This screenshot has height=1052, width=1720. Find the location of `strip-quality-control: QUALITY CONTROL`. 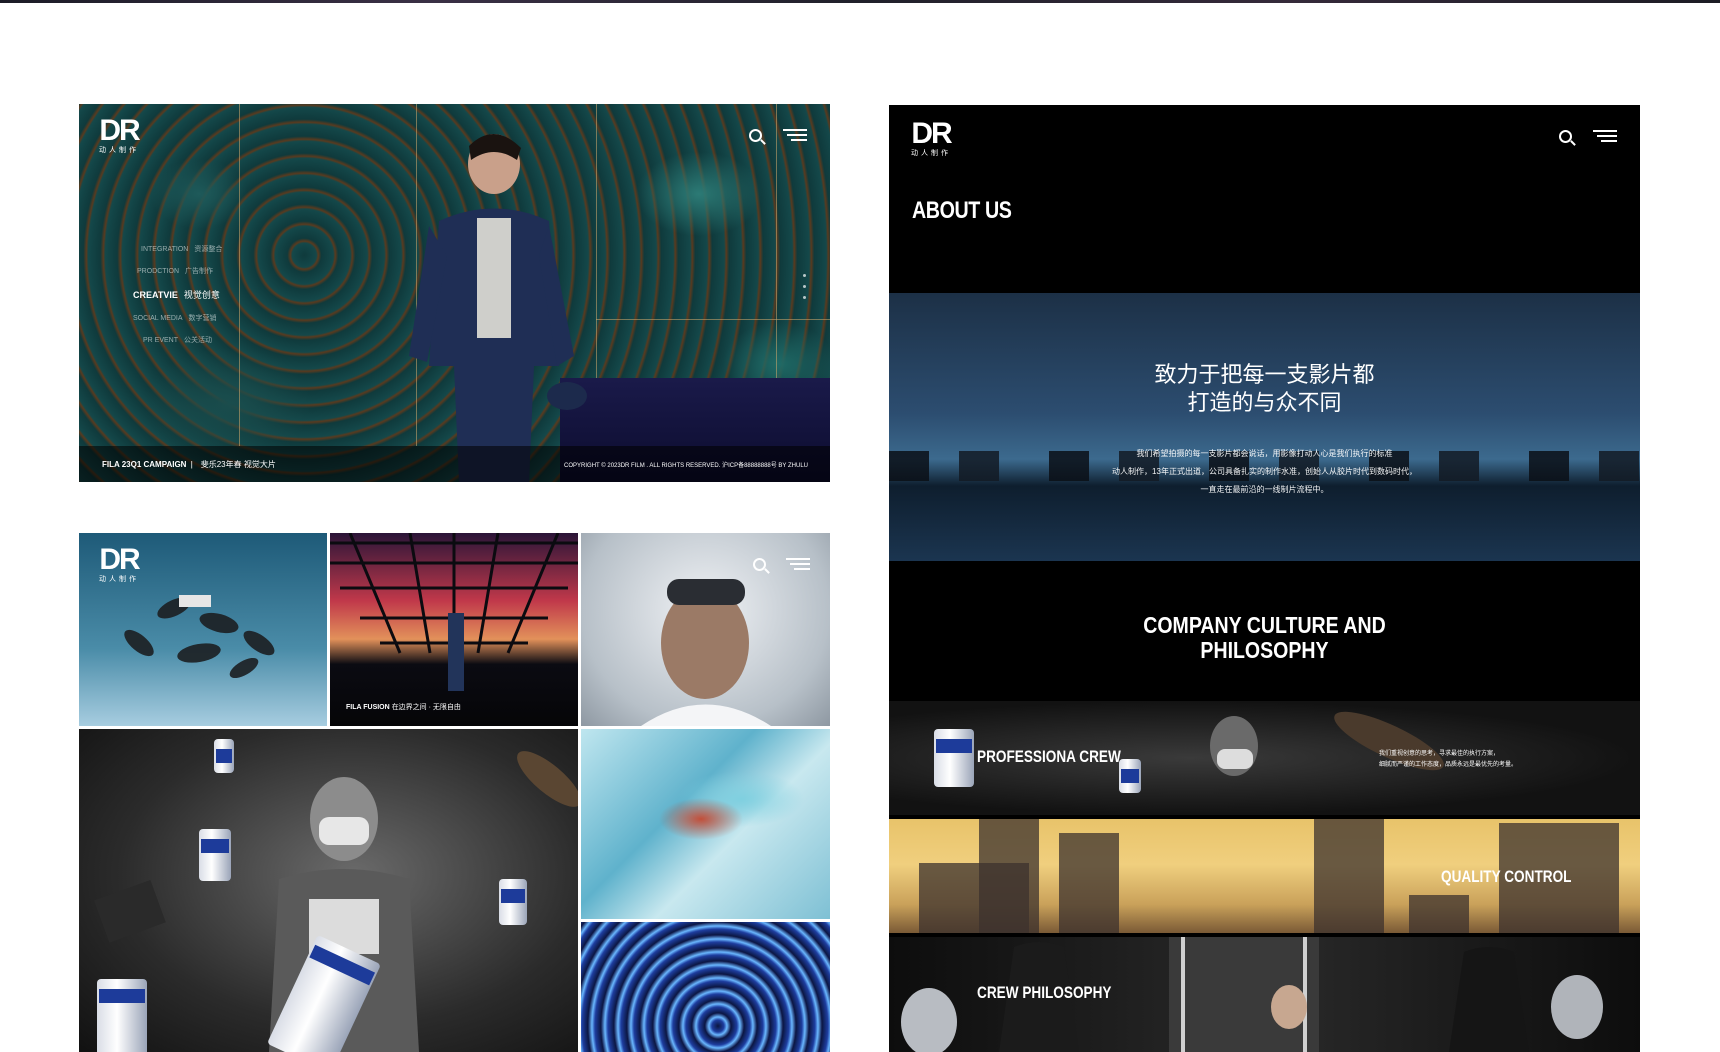

strip-quality-control: QUALITY CONTROL is located at coordinates (1264, 876).